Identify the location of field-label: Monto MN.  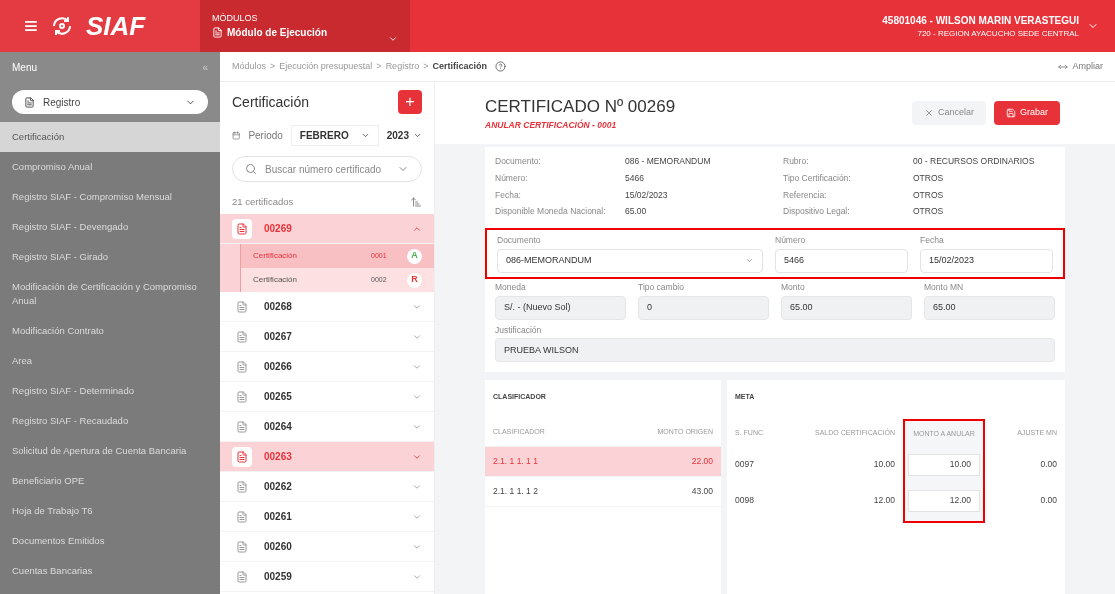
(944, 287).